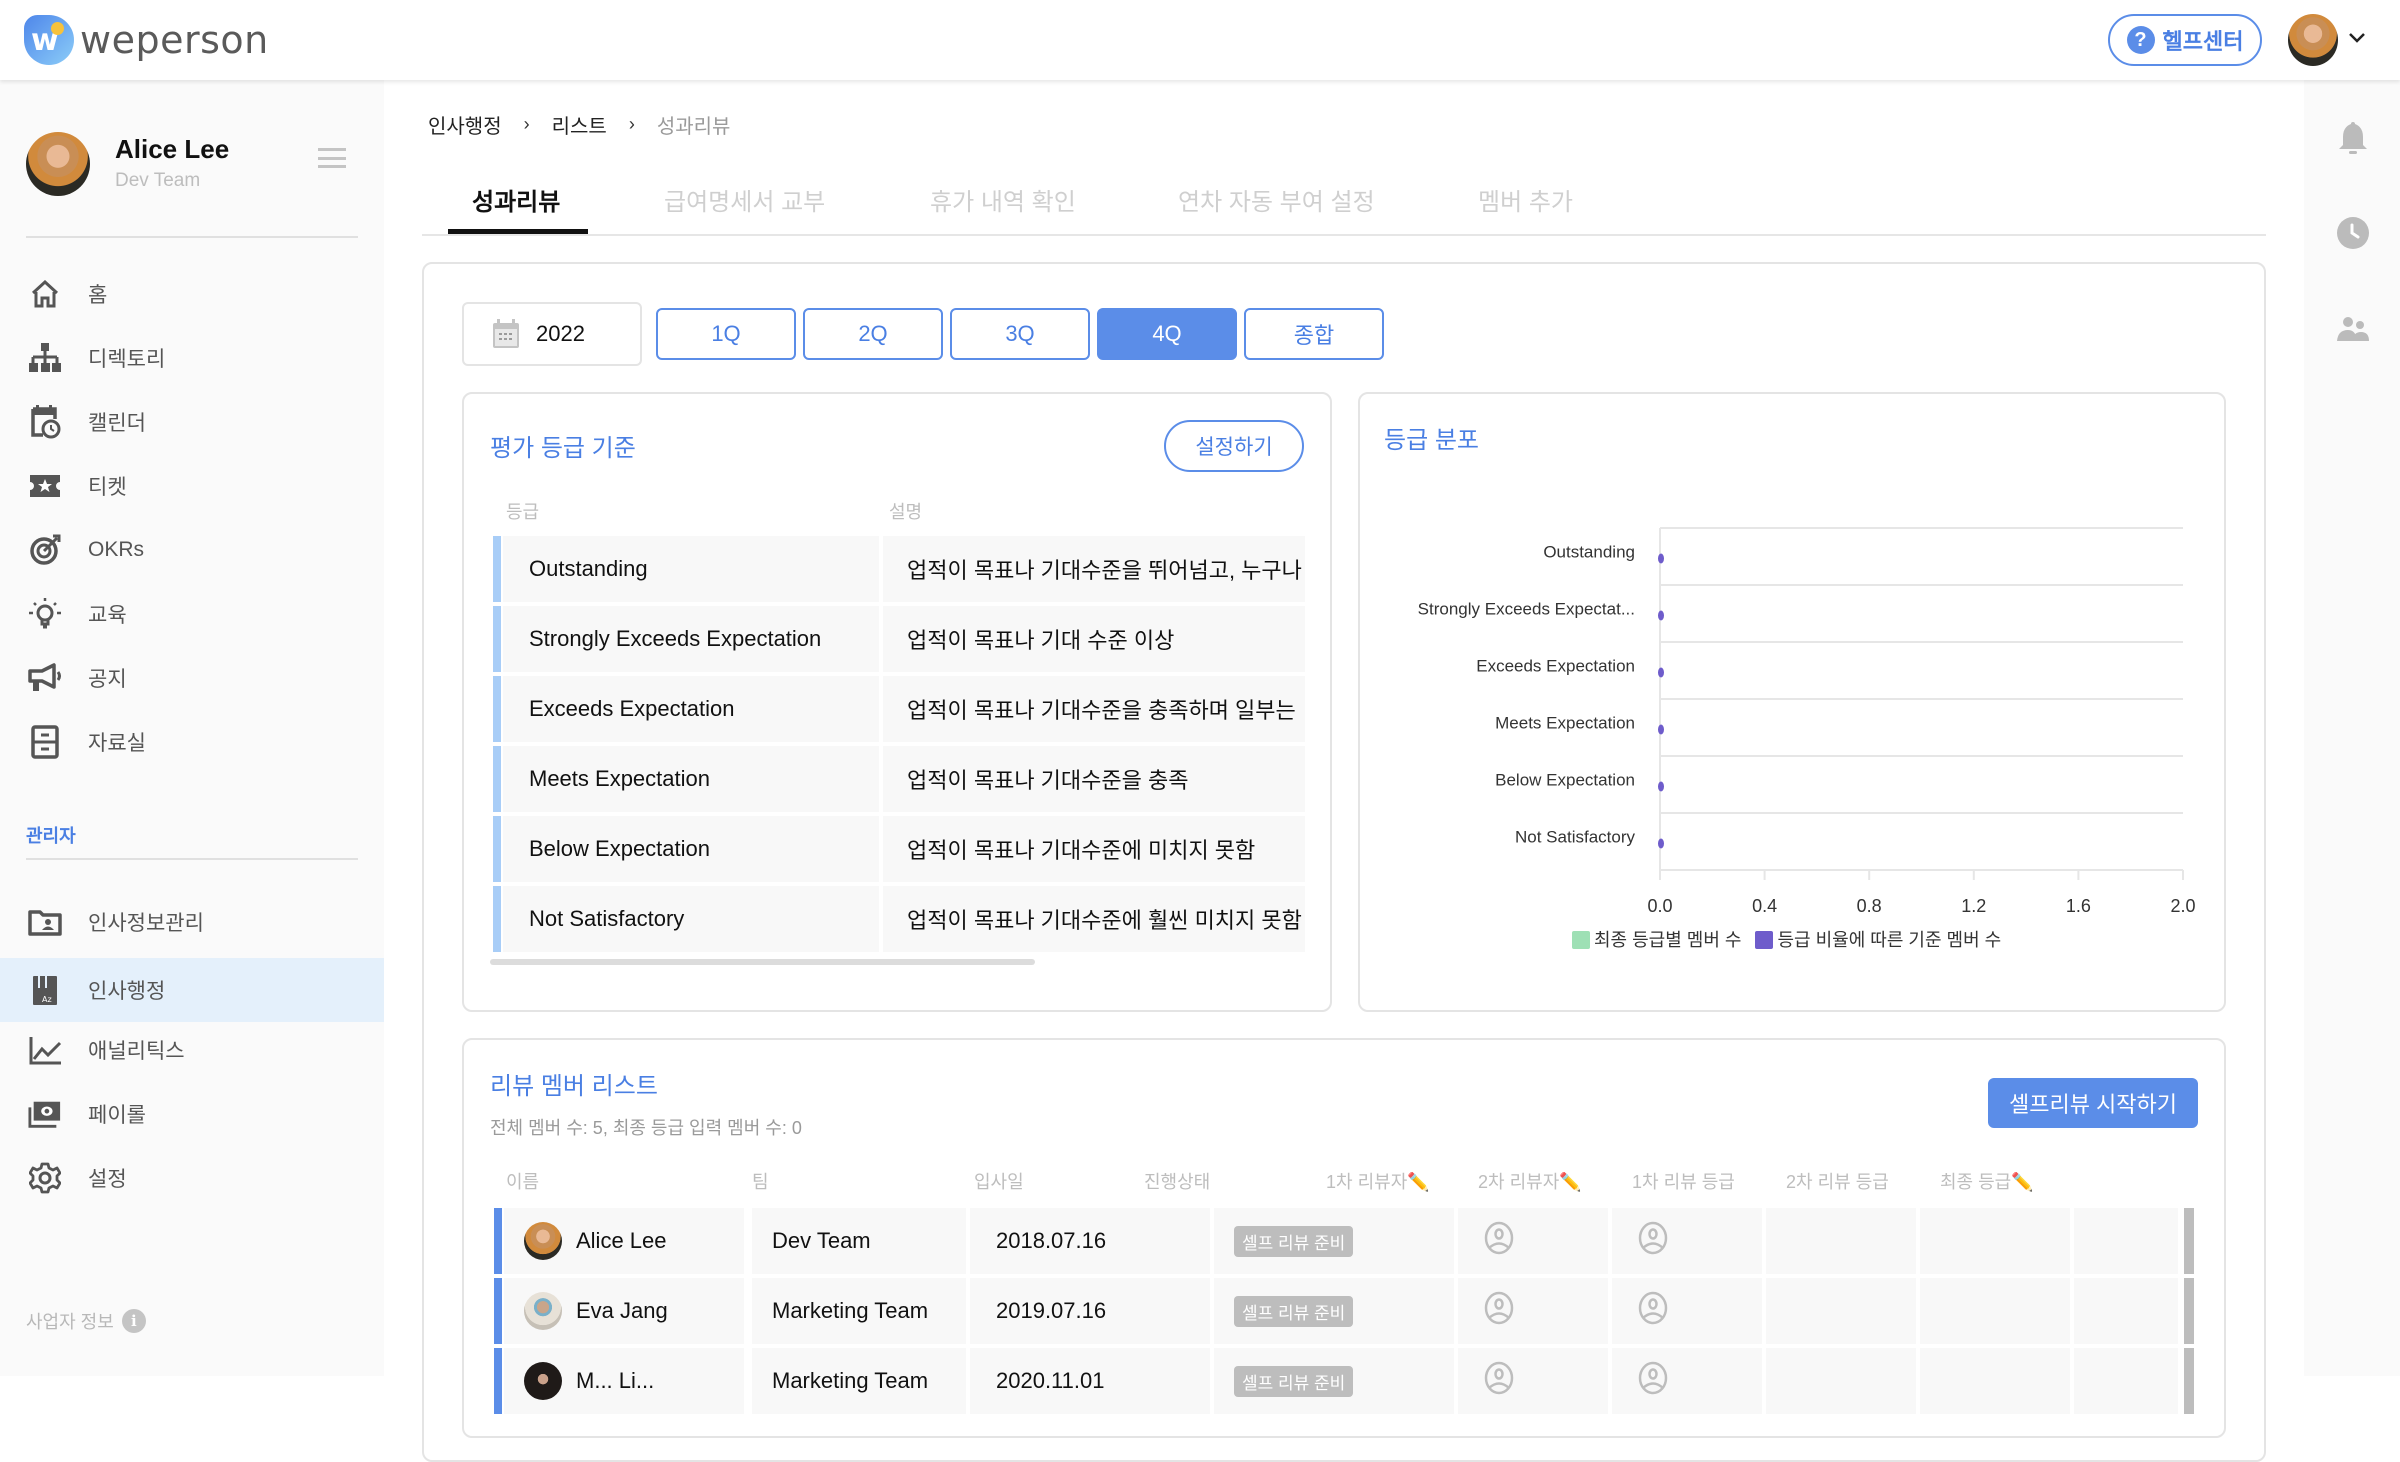 The image size is (2400, 1462). I want to click on help-center-button: ? 헬프센터, so click(2185, 40).